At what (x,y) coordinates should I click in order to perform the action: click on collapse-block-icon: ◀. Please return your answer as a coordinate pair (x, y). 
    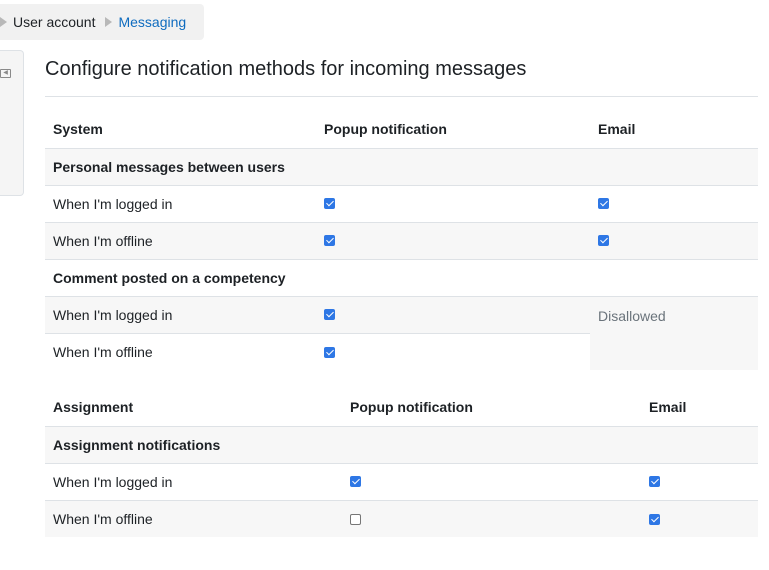
    Looking at the image, I should click on (5, 73).